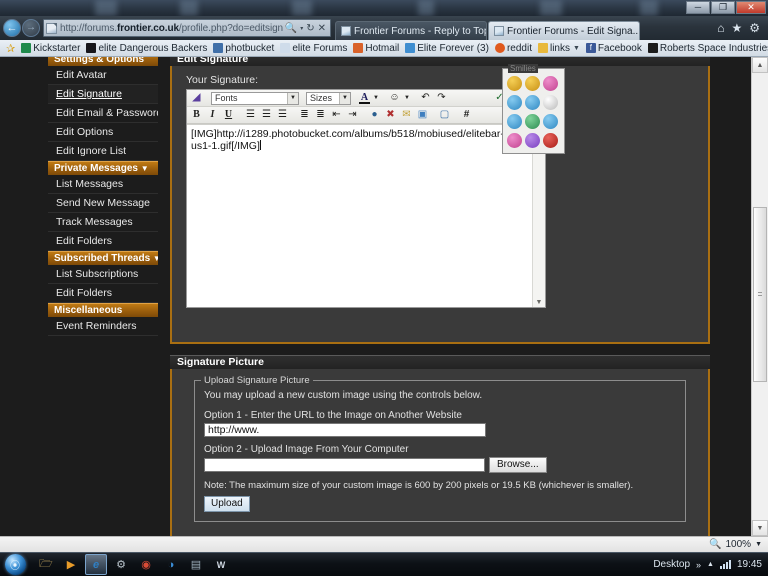 The height and width of the screenshot is (576, 768). Describe the element at coordinates (291, 28) in the screenshot. I see `search-icon: 🔍` at that location.